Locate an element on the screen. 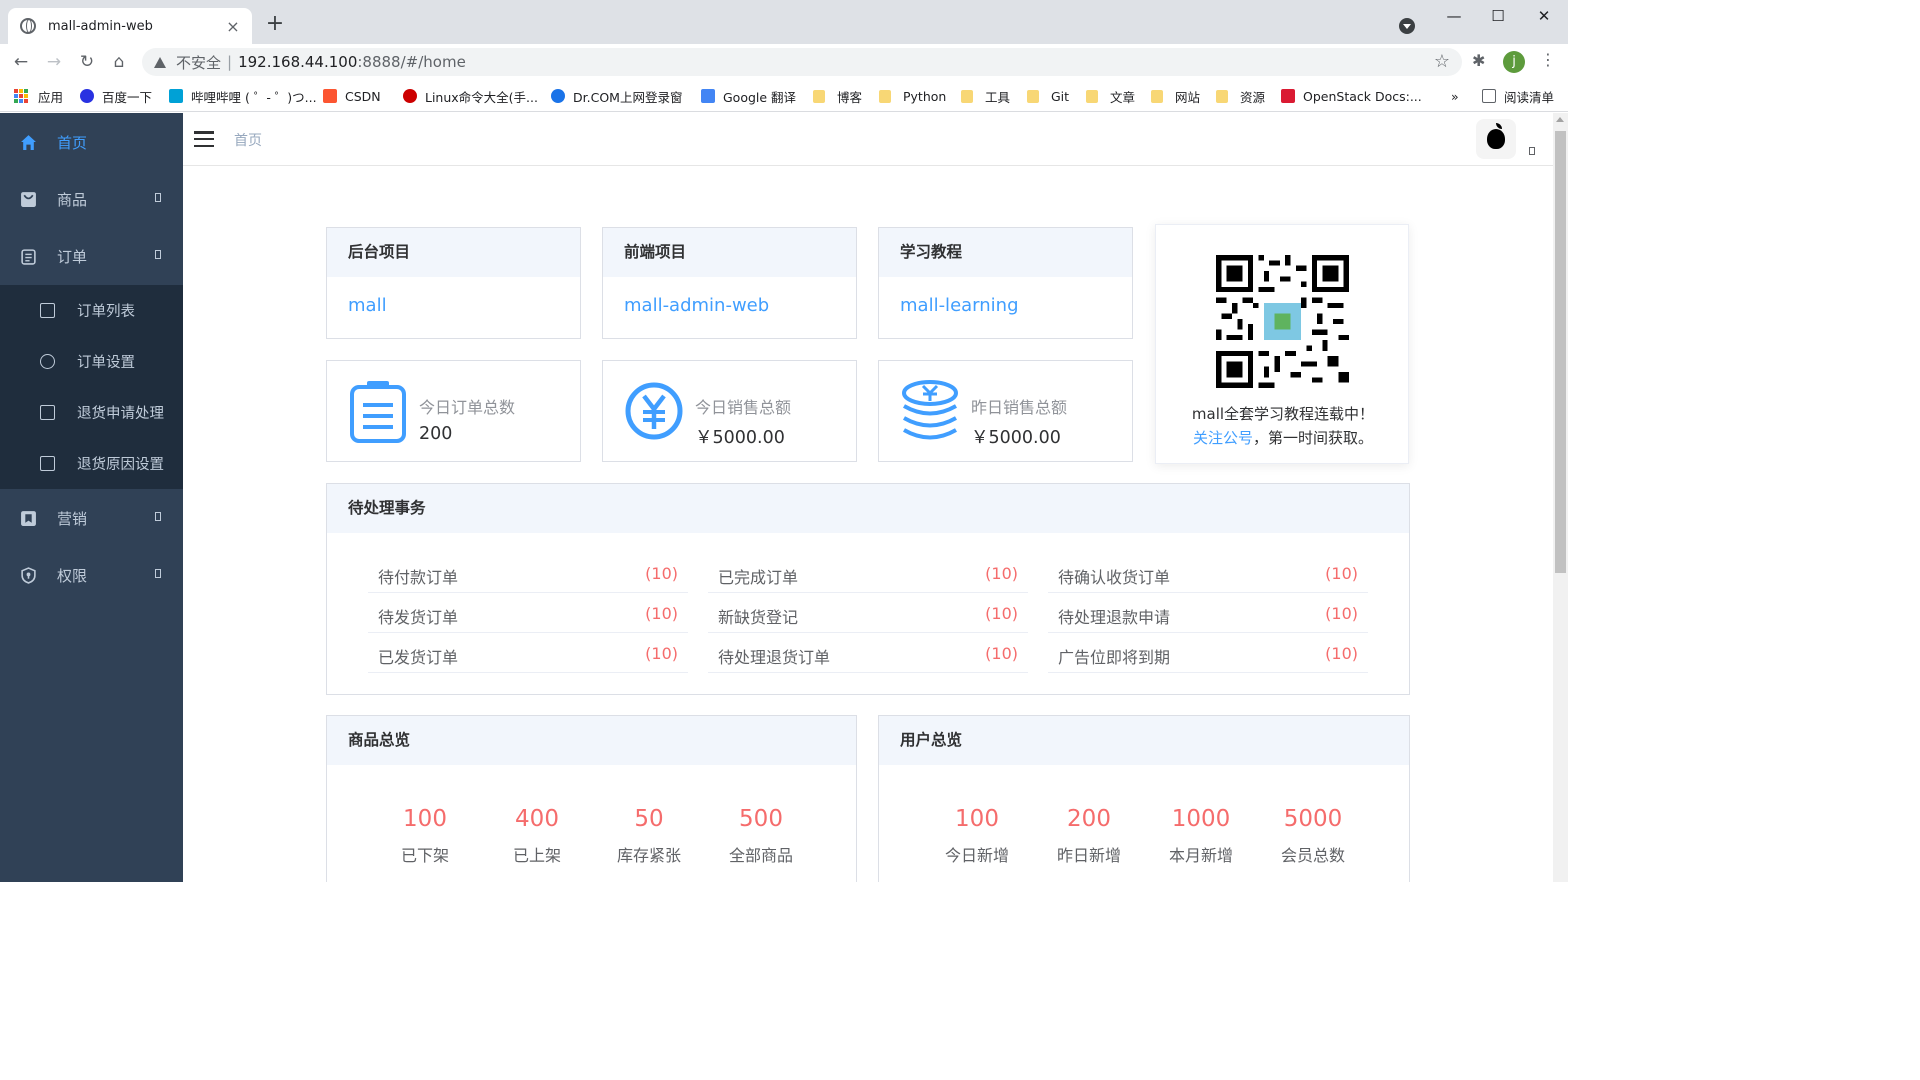 Image resolution: width=1920 pixels, height=1080 pixels. stat-value: ￥5000.00 is located at coordinates (740, 438).